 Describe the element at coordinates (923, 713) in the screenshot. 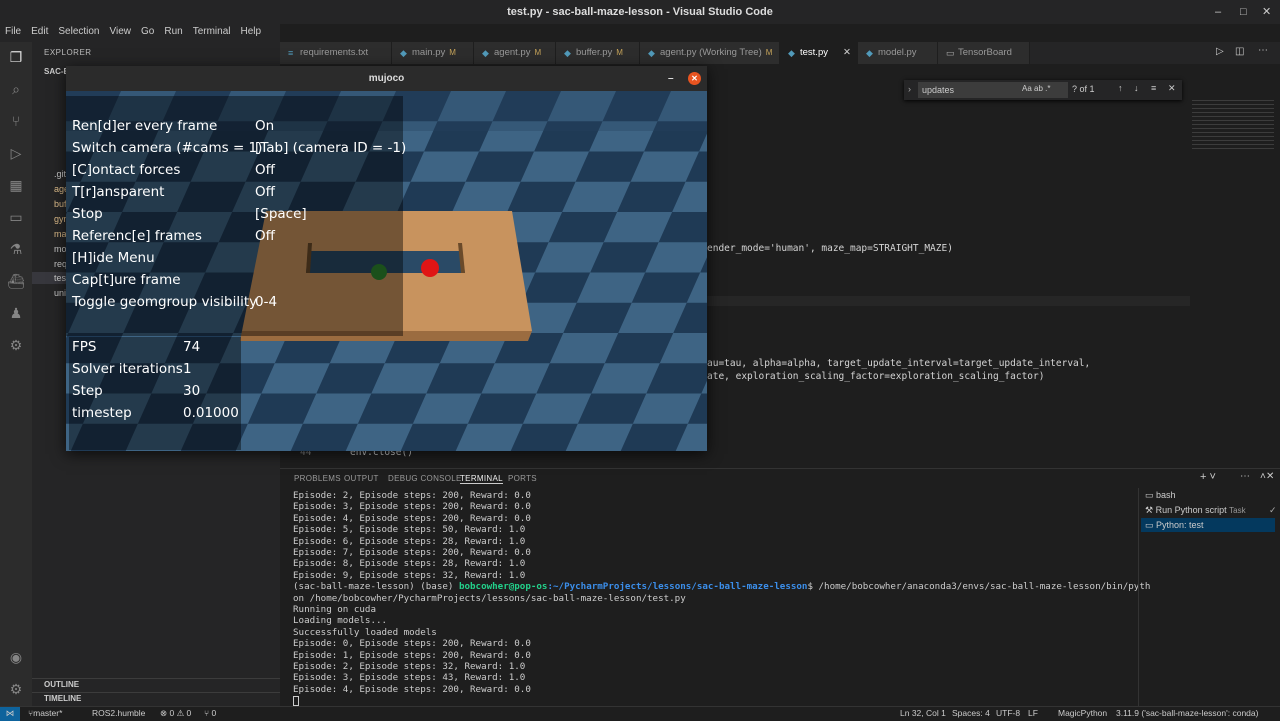

I see `cursor-position: Ln 32, Col 1` at that location.